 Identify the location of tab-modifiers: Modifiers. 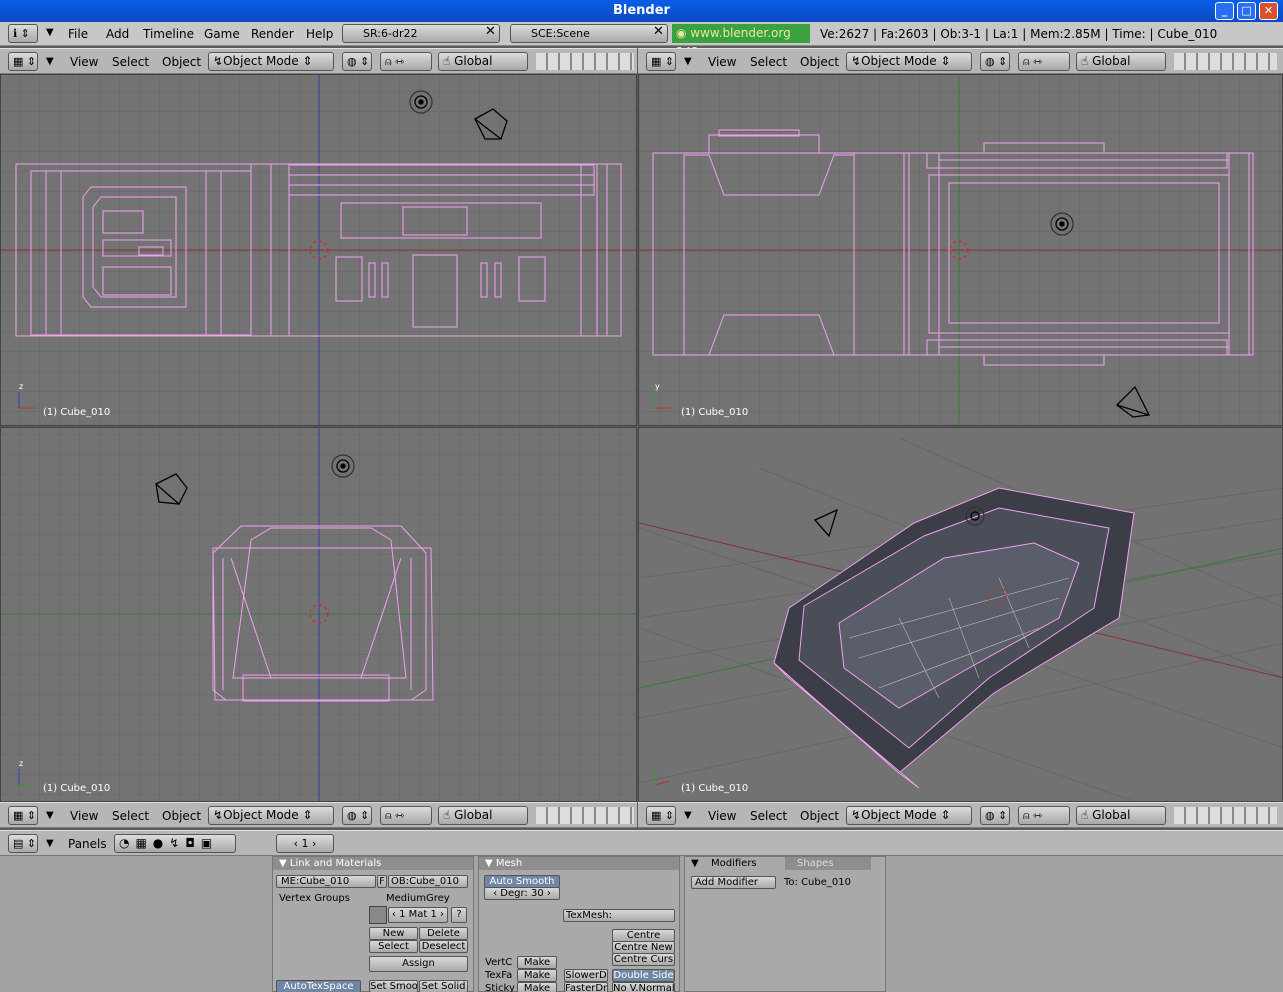
(744, 863).